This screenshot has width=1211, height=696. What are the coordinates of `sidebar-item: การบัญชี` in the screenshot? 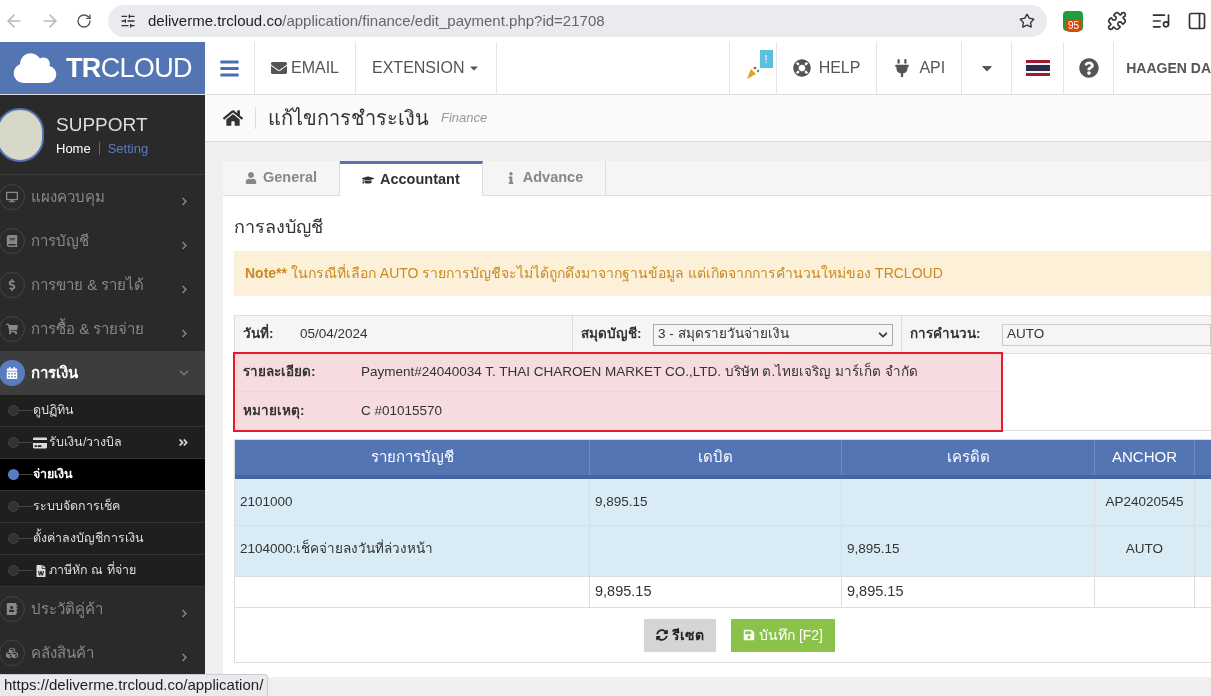 It's located at (102, 241).